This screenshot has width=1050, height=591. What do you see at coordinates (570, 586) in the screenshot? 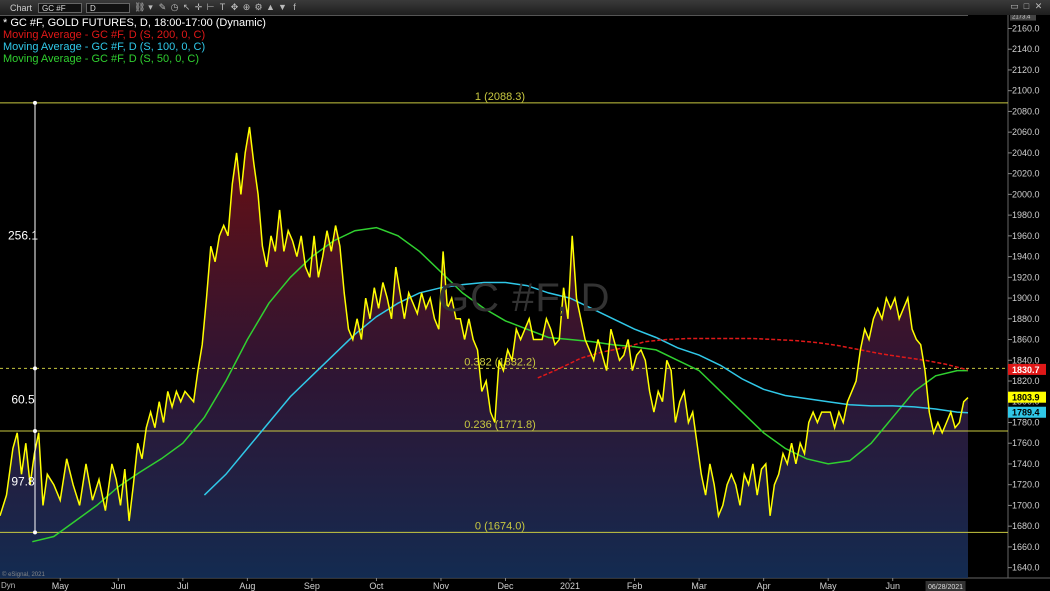
I see `x-tick-label-8: 2021` at bounding box center [570, 586].